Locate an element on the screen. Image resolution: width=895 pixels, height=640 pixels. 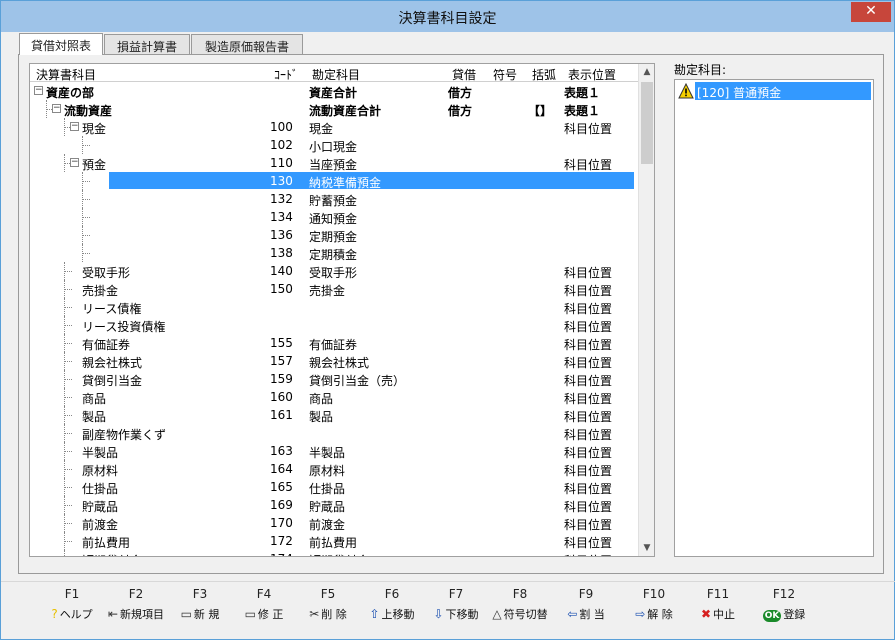
row-name: 貸倒引当金 is located at coordinates (112, 381).